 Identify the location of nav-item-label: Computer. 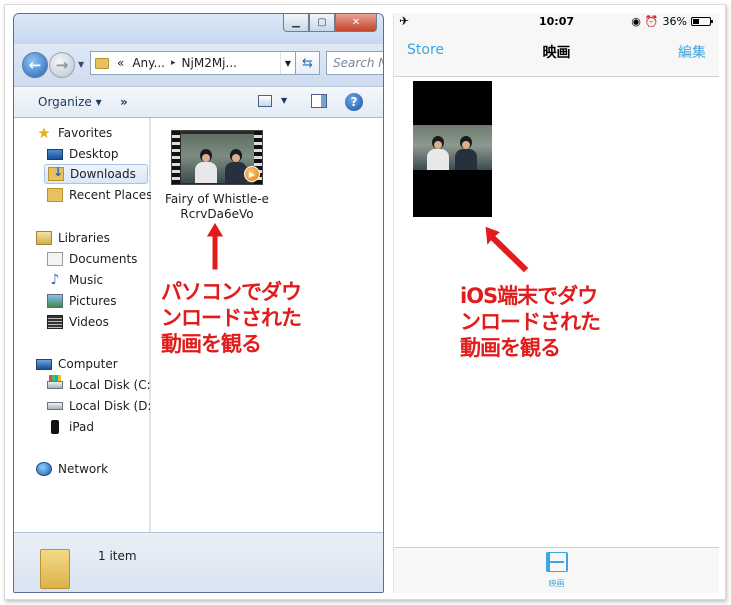
(88, 364).